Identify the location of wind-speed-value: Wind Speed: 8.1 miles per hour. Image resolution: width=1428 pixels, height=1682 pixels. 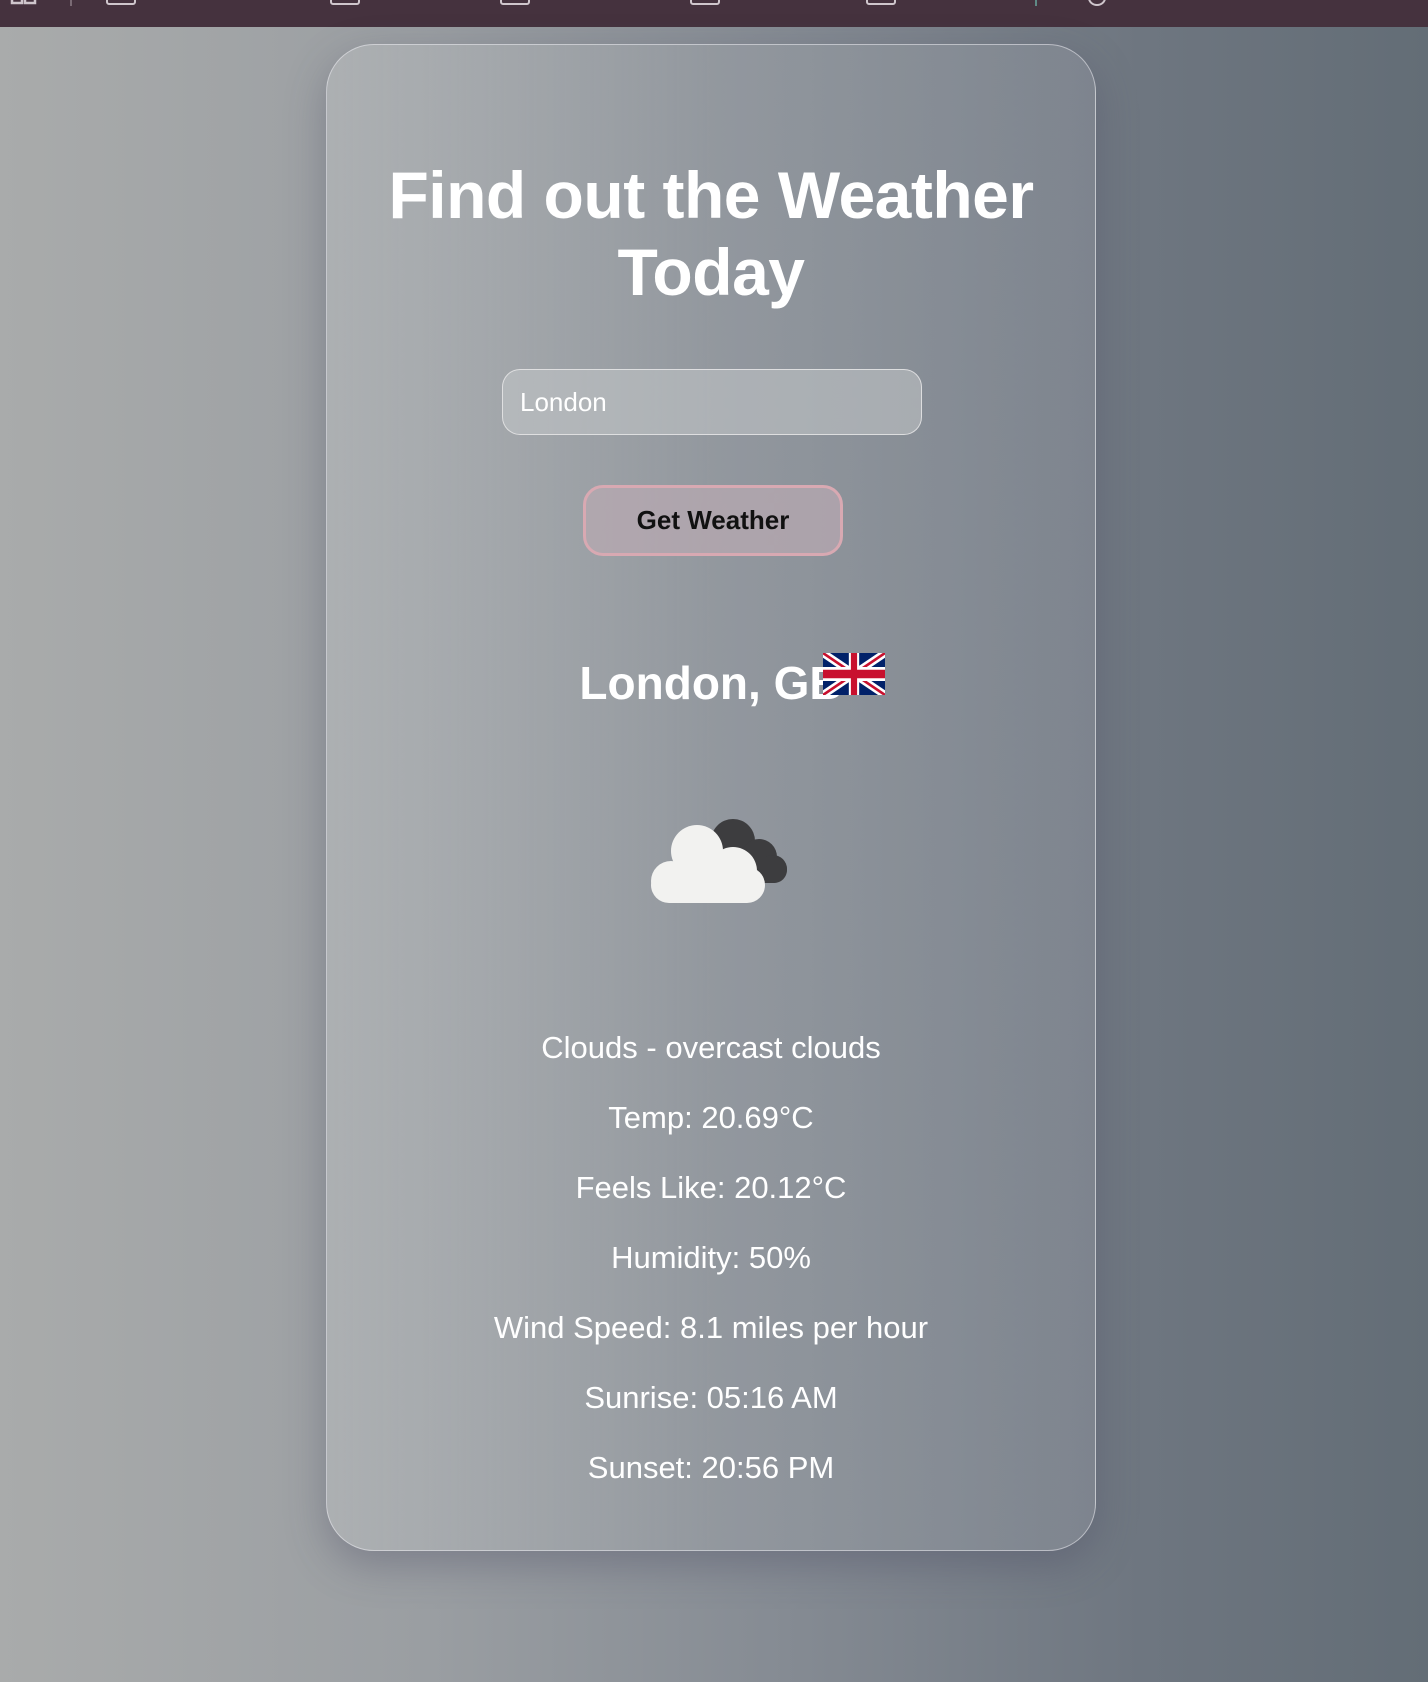
(711, 1327).